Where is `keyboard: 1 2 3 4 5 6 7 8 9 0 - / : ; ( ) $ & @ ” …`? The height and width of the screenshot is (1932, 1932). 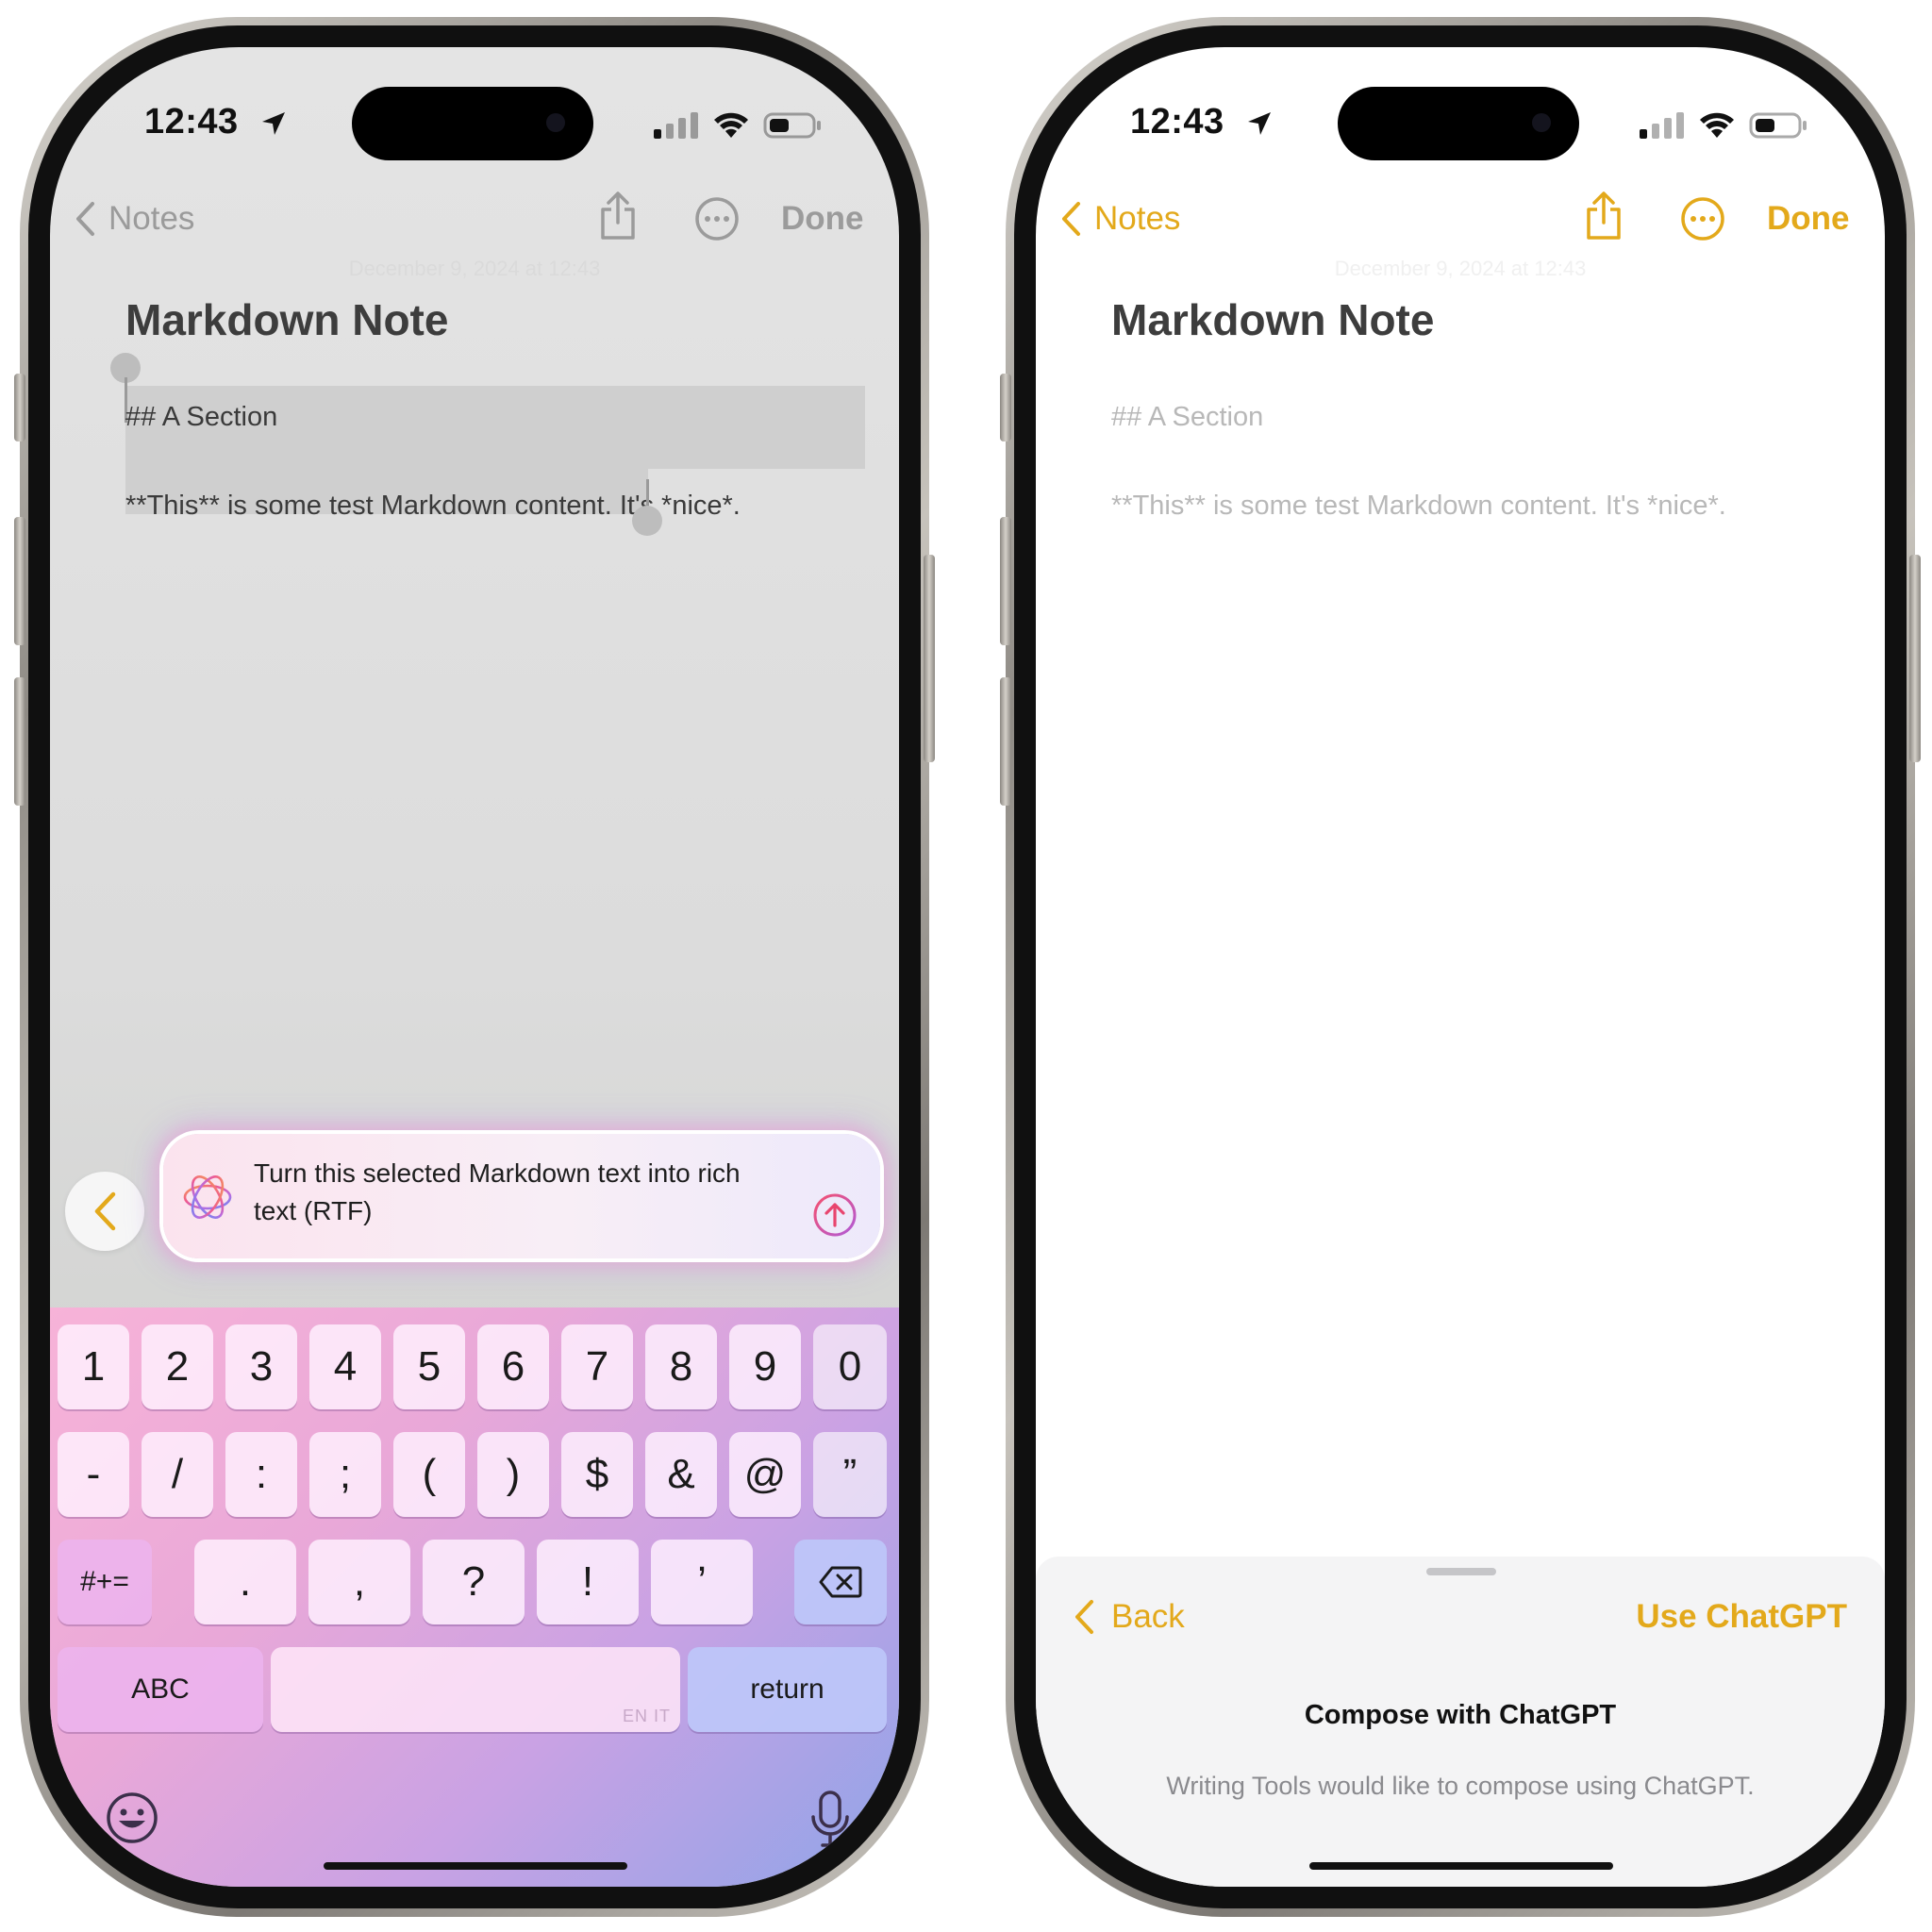
keyboard: 1 2 3 4 5 6 7 8 9 0 - / : ; ( ) $ & @ ” … is located at coordinates (475, 1597).